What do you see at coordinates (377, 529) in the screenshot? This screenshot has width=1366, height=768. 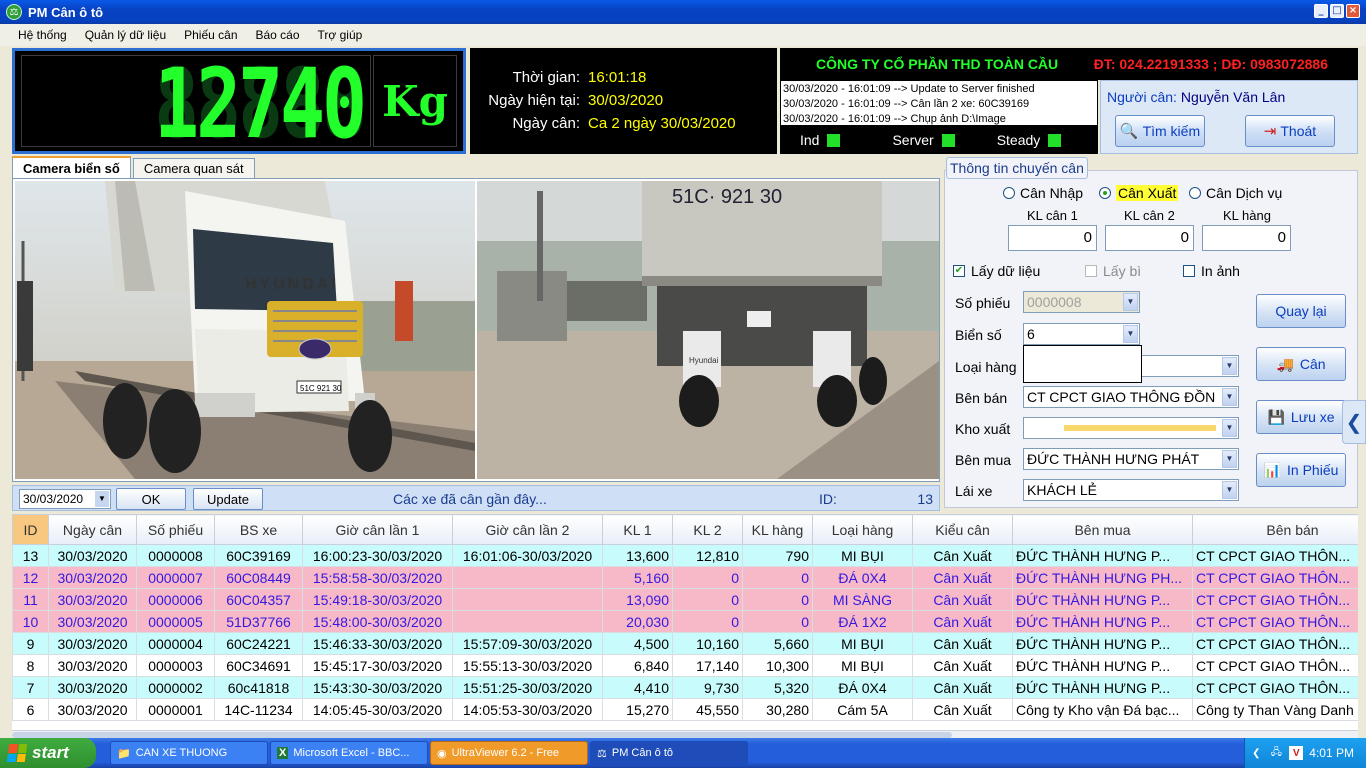 I see `column-header: Giờ cân lần 1` at bounding box center [377, 529].